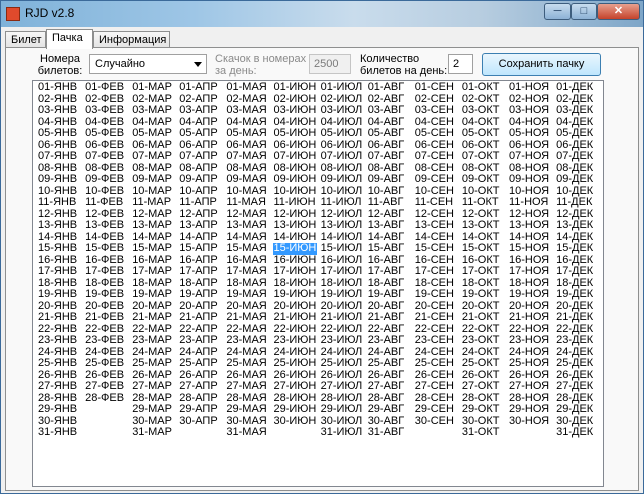 The width and height of the screenshot is (644, 494). I want to click on date-item: 03-СЕН, so click(434, 111).